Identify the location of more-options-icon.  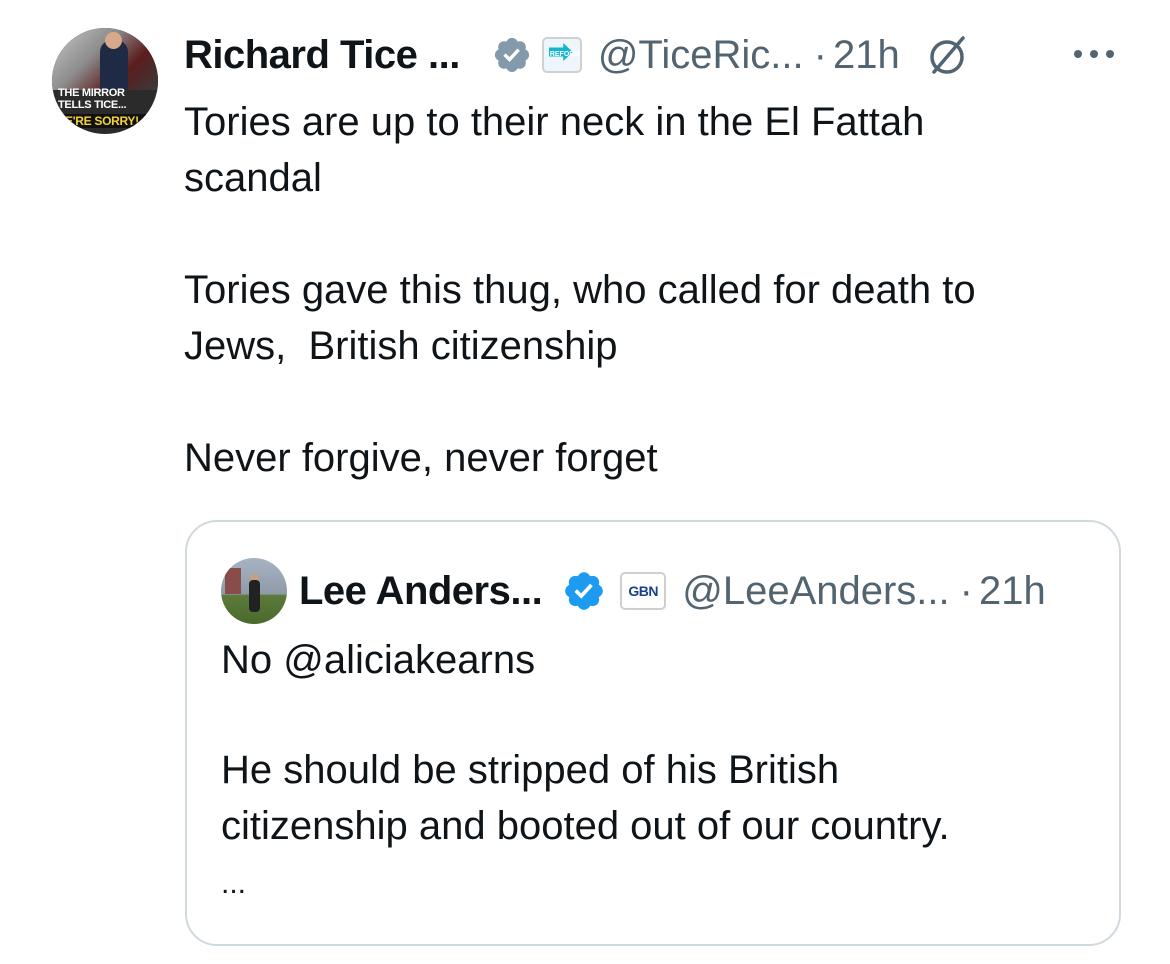
(1095, 53).